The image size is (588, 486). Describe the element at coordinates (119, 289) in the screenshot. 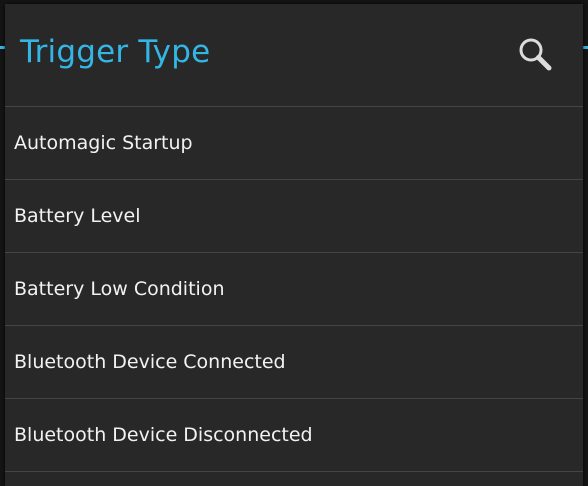

I see `list-item-label: Battery Low Condition` at that location.